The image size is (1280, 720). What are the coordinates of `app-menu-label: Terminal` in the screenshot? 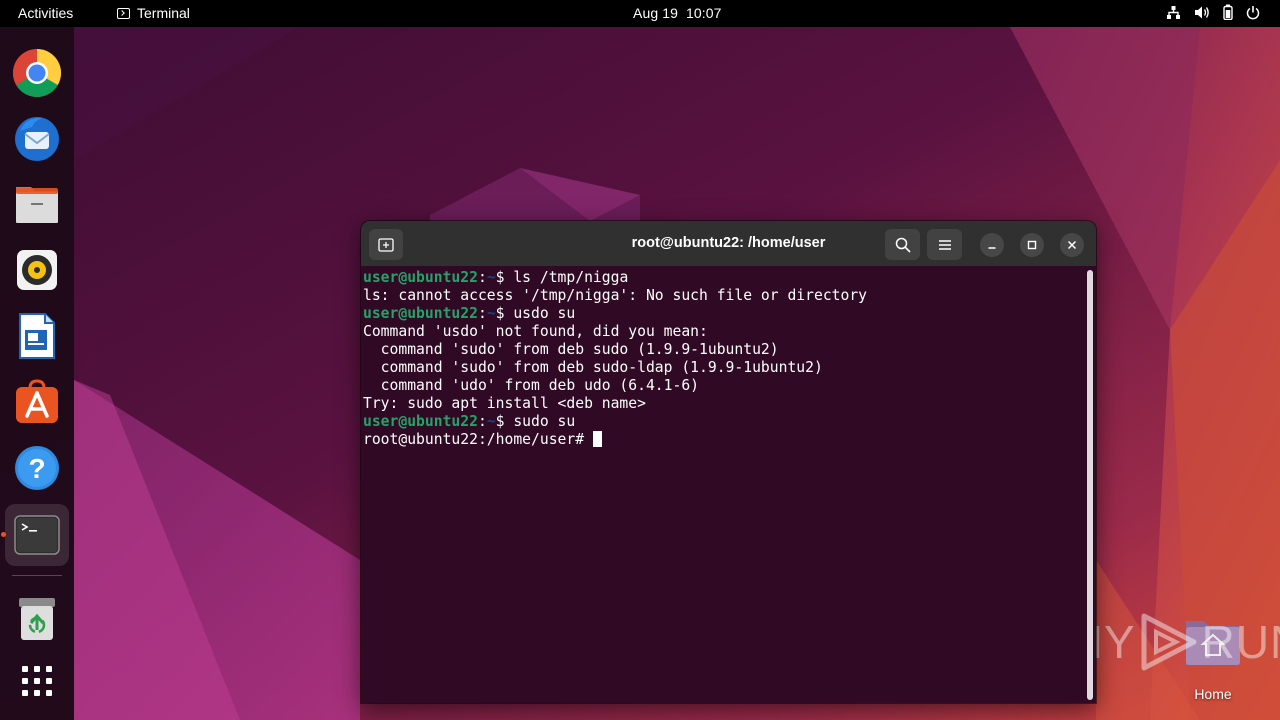 It's located at (163, 13).